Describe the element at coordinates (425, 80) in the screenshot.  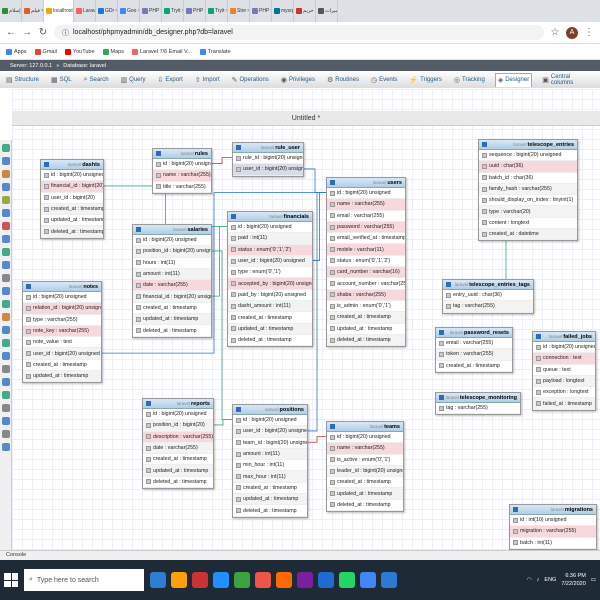
I see `pma-tab: ⚡ Triggers` at that location.